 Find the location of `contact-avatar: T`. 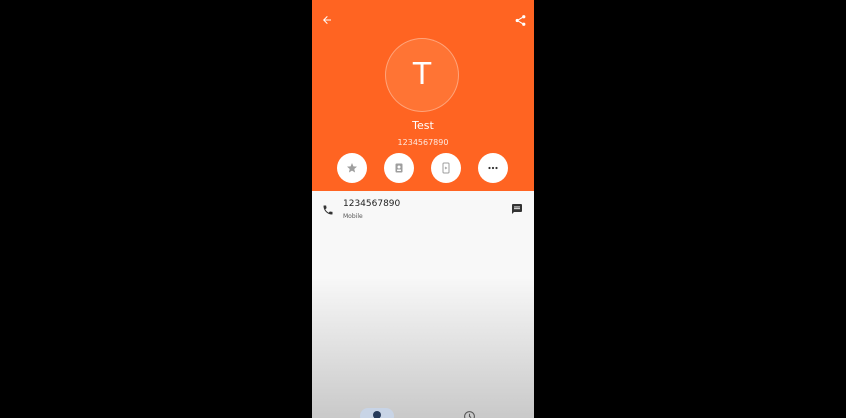

contact-avatar: T is located at coordinates (422, 75).